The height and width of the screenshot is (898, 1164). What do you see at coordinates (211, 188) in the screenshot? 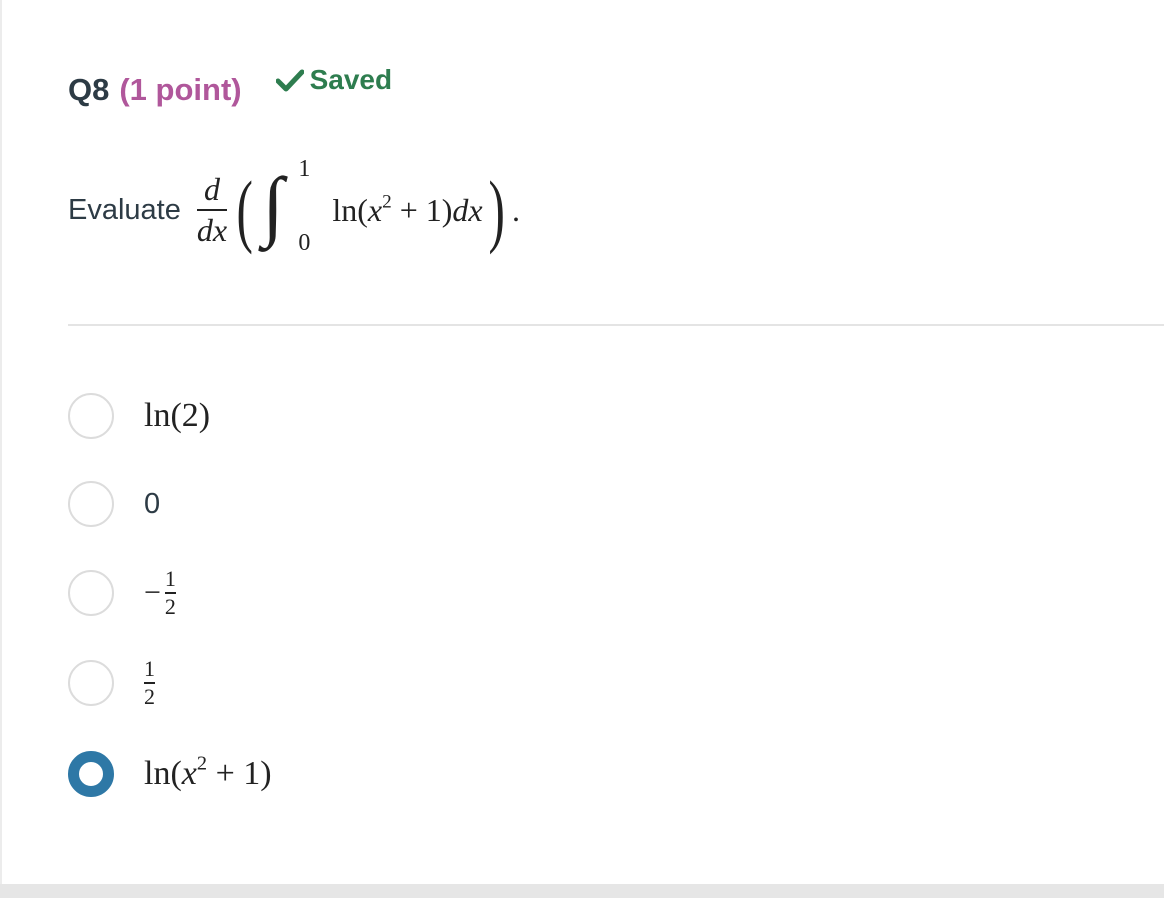
I see `derivative-num: d` at bounding box center [211, 188].